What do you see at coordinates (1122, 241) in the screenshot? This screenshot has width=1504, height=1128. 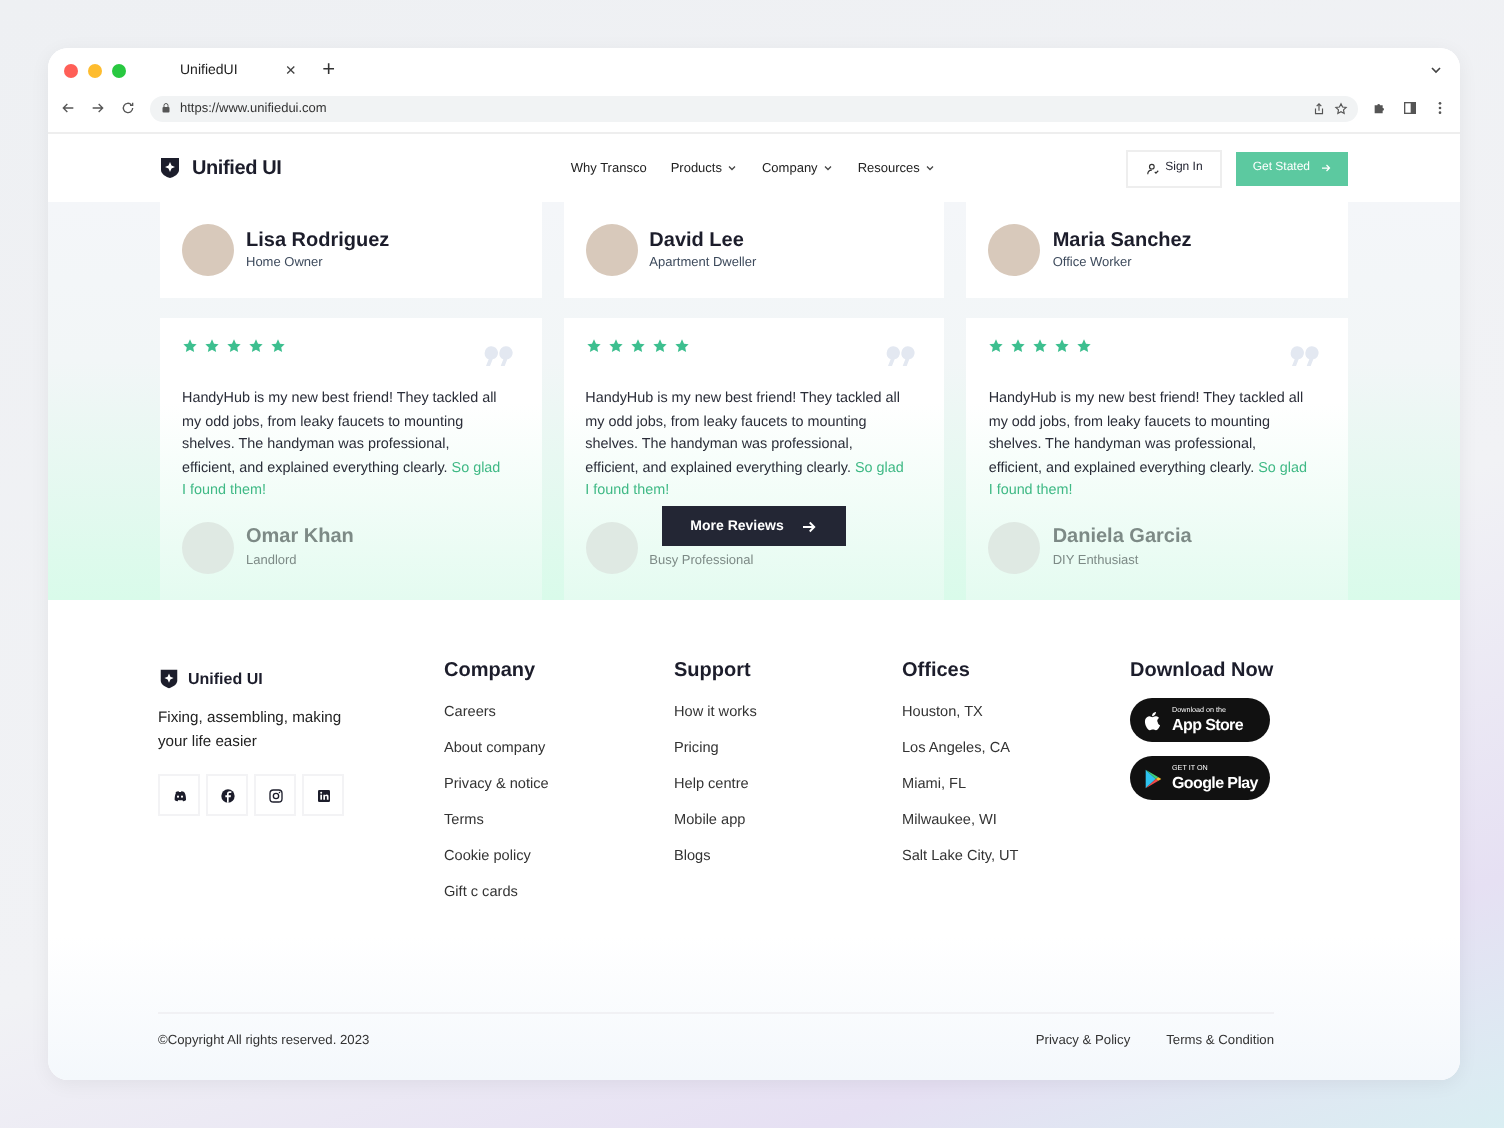 I see `reviewer-name: Maria Sanchez` at bounding box center [1122, 241].